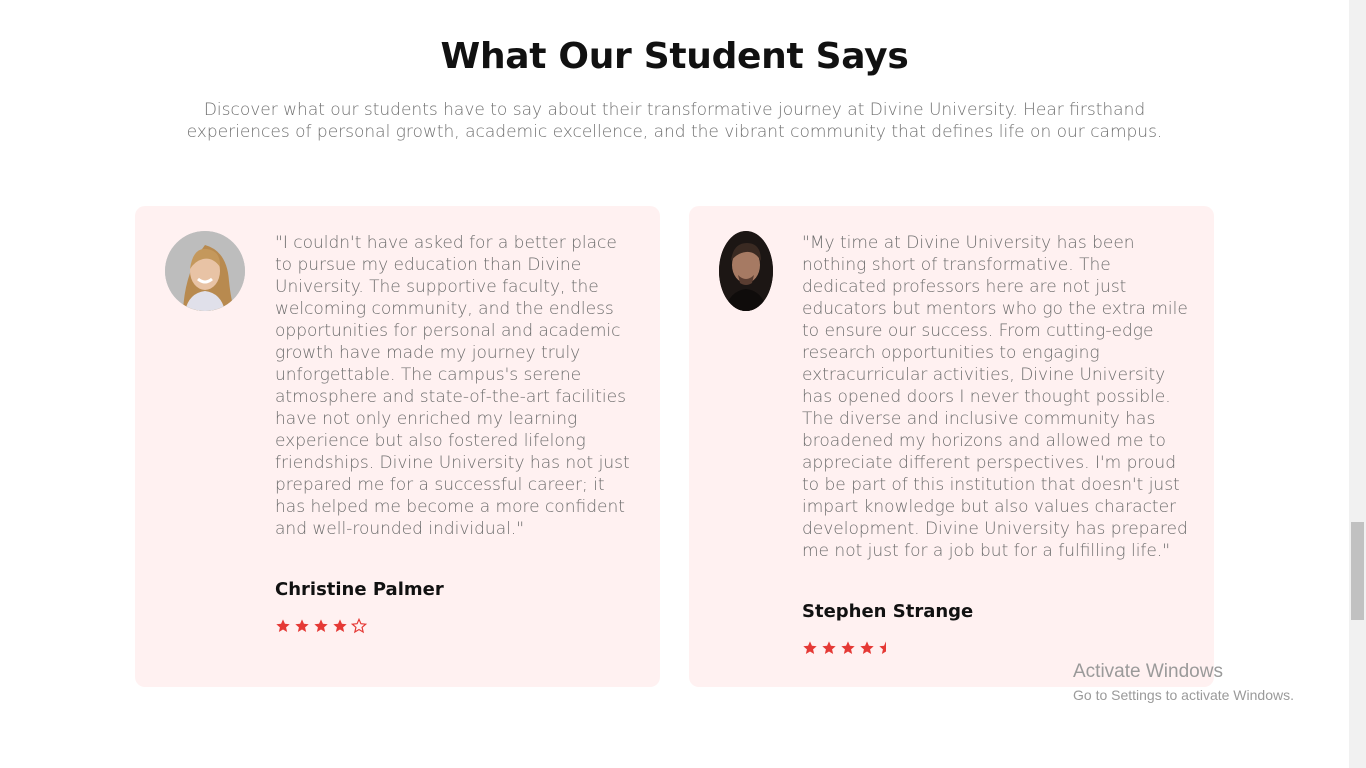 This screenshot has height=768, width=1366. What do you see at coordinates (888, 611) in the screenshot?
I see `testimonial-author: Stephen Strange` at bounding box center [888, 611].